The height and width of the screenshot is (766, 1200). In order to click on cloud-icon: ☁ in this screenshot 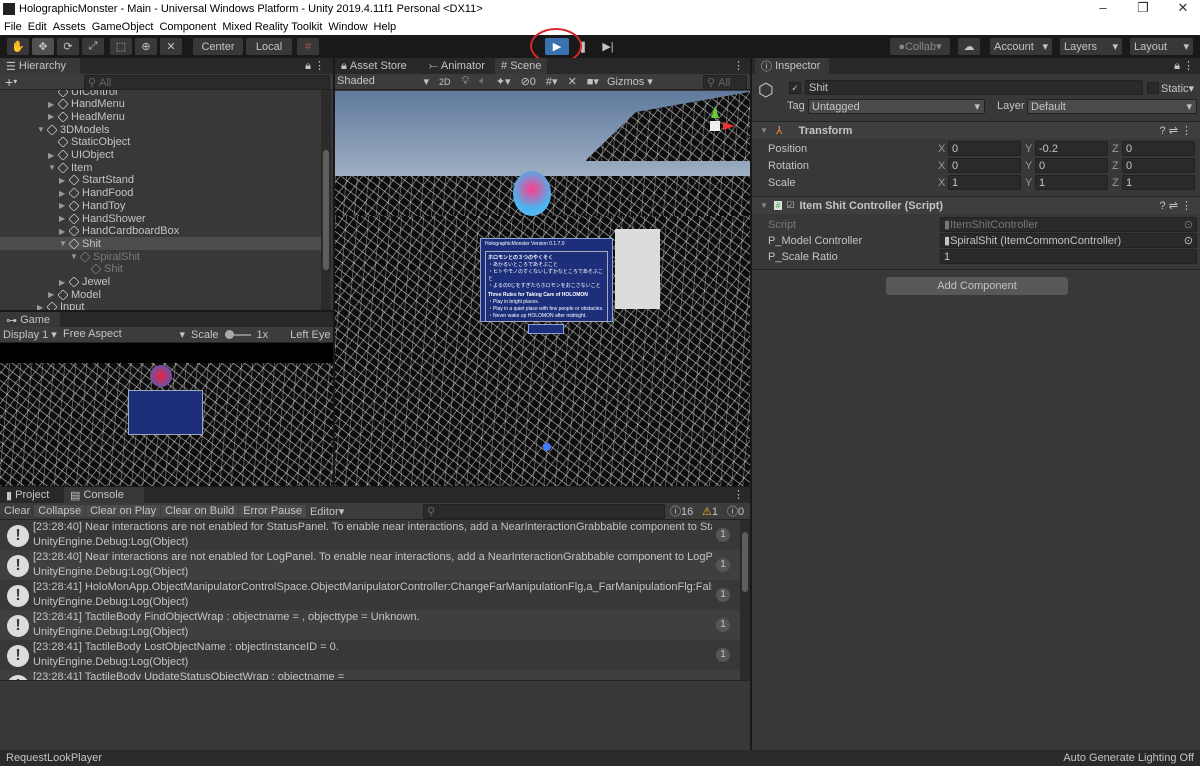, I will do `click(969, 46)`.